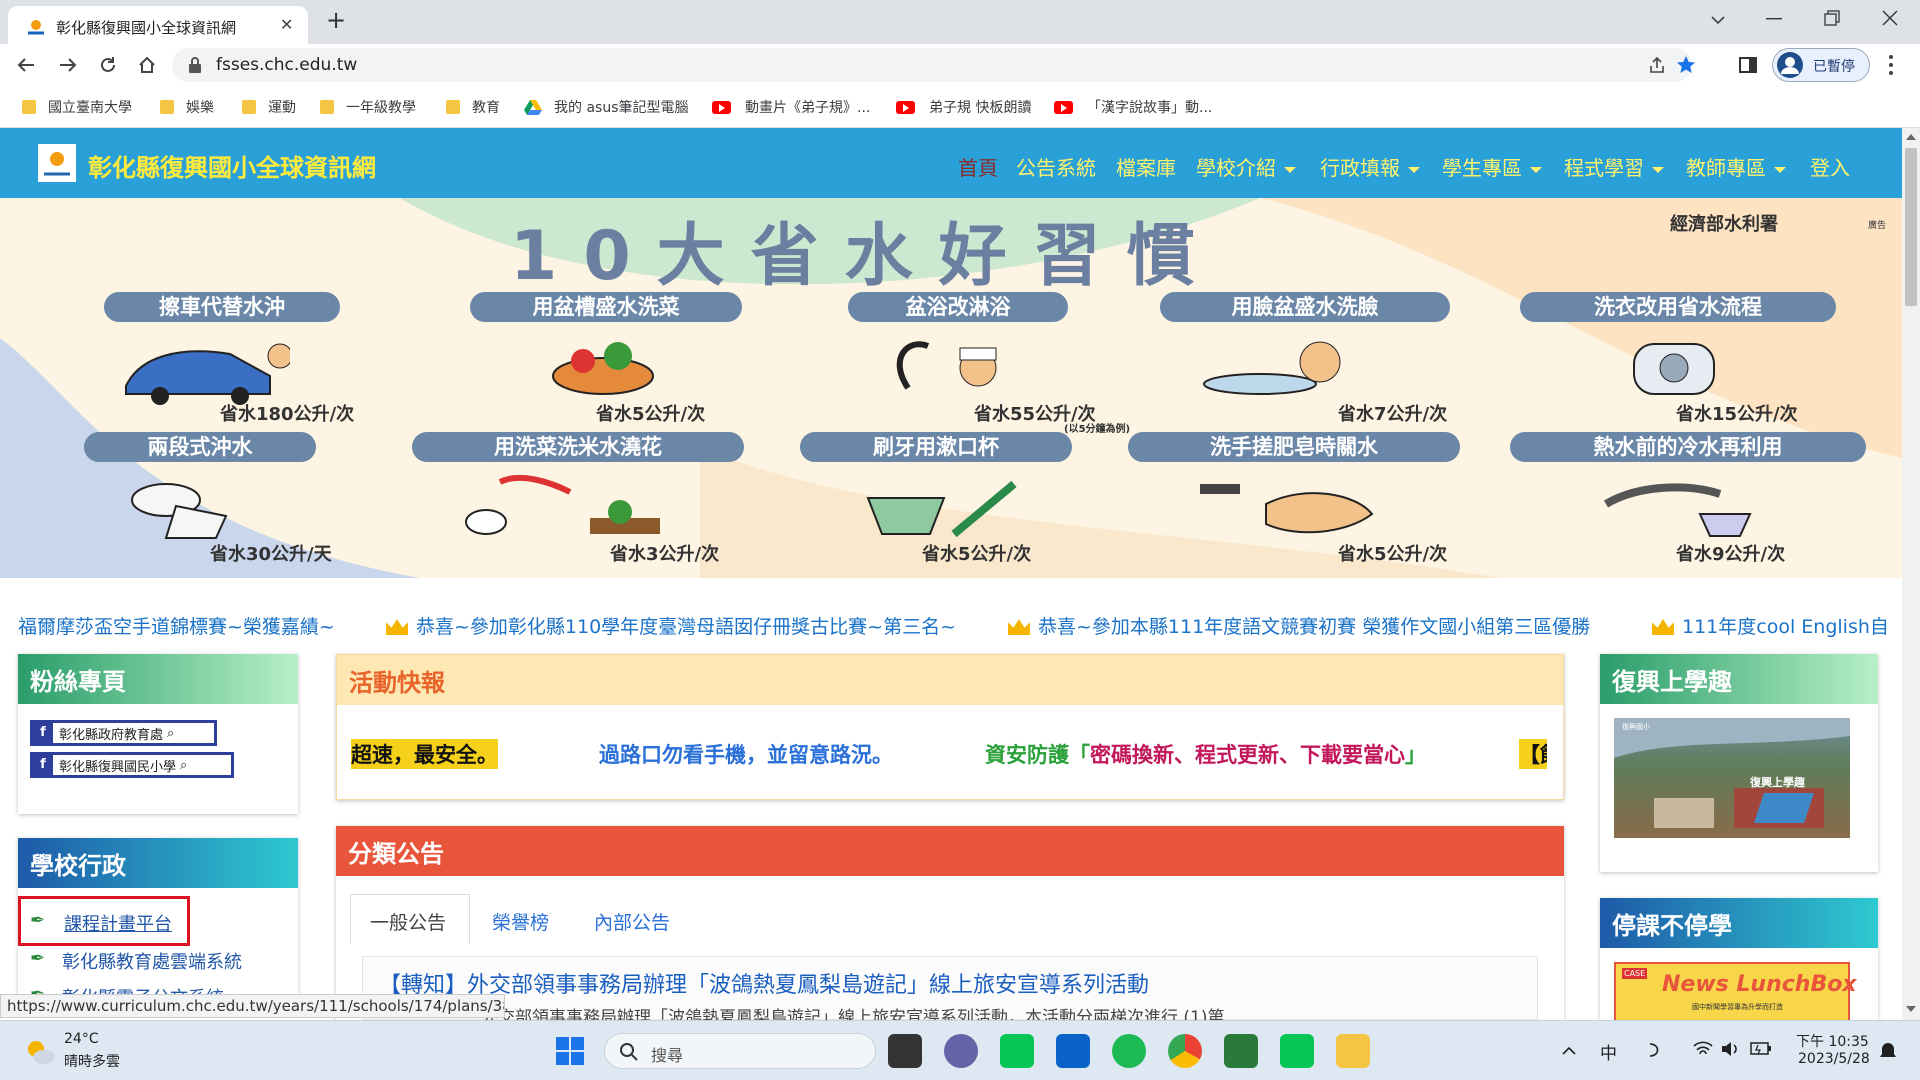 Image resolution: width=1920 pixels, height=1080 pixels. Describe the element at coordinates (606, 107) in the screenshot. I see `bookmark-item: 我的 asus筆記型電腦` at that location.